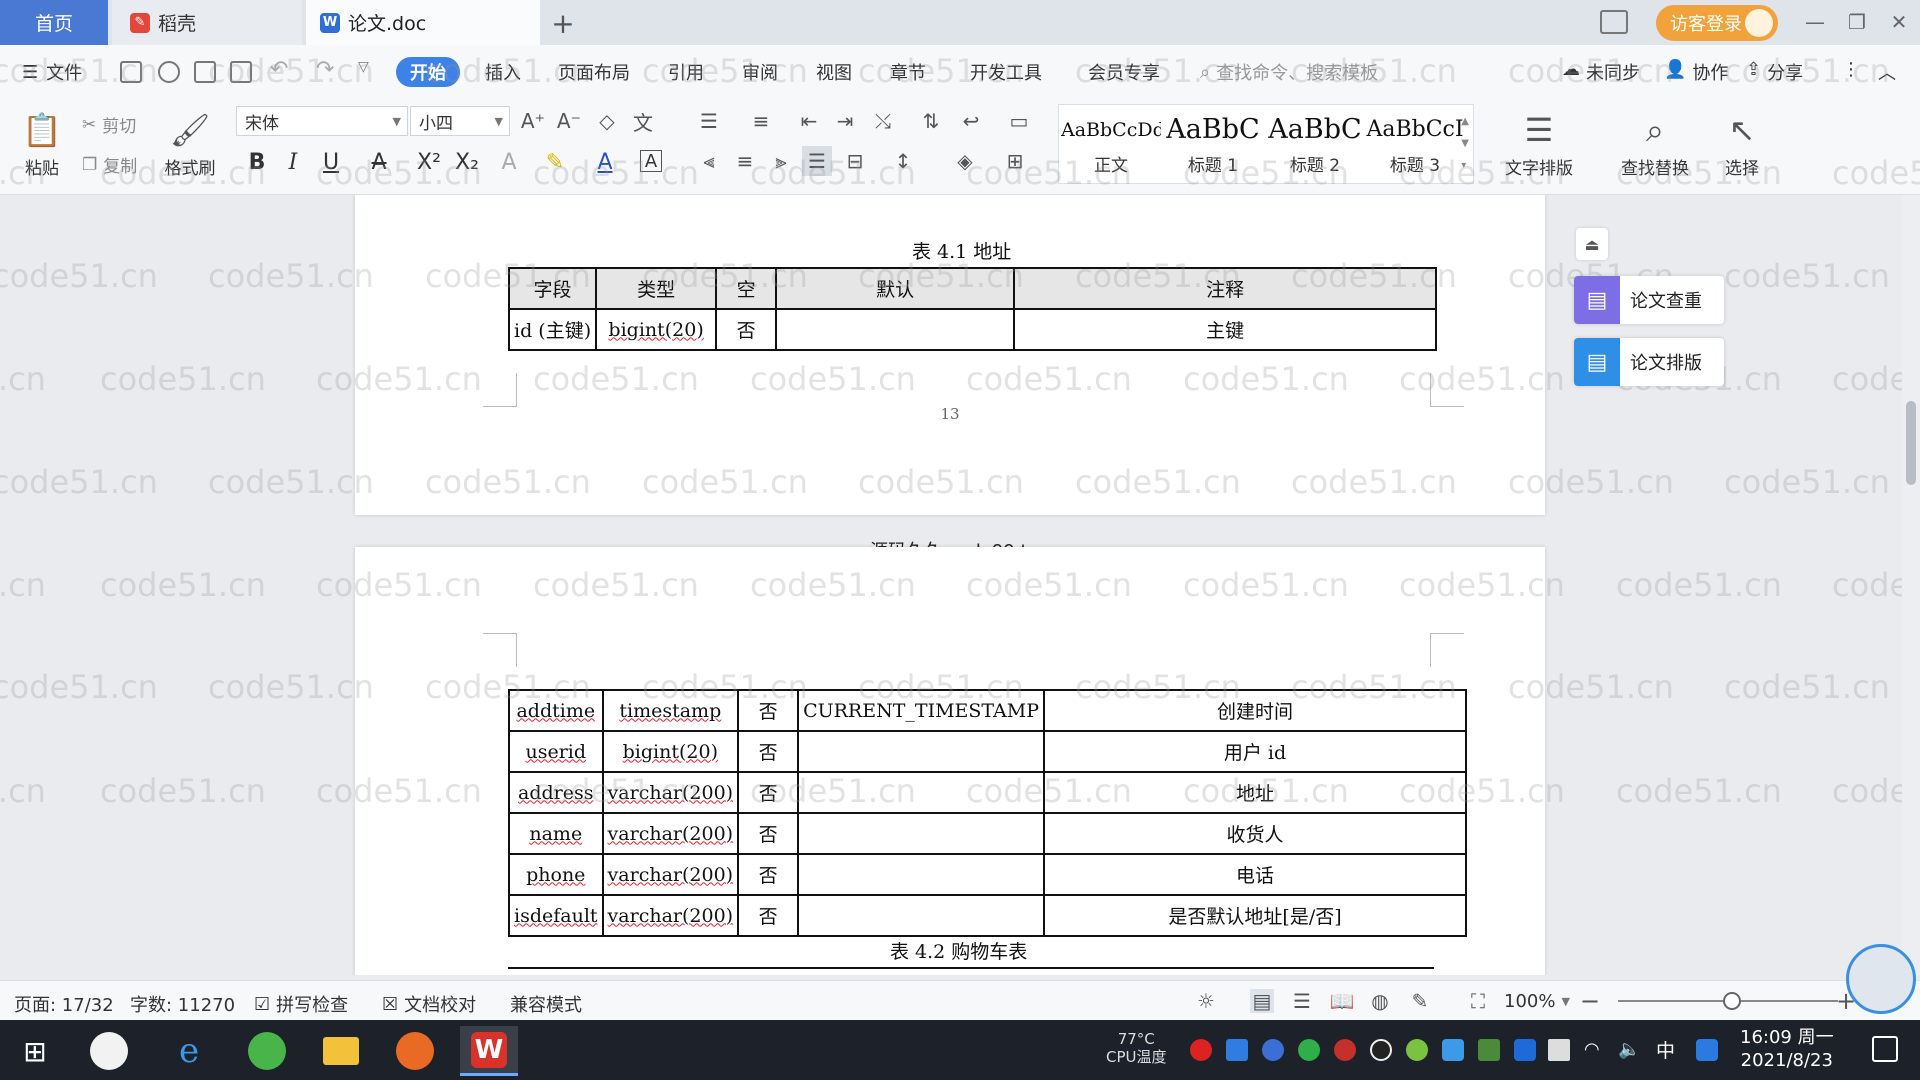  I want to click on text-direction-icon: ⤯, so click(883, 121).